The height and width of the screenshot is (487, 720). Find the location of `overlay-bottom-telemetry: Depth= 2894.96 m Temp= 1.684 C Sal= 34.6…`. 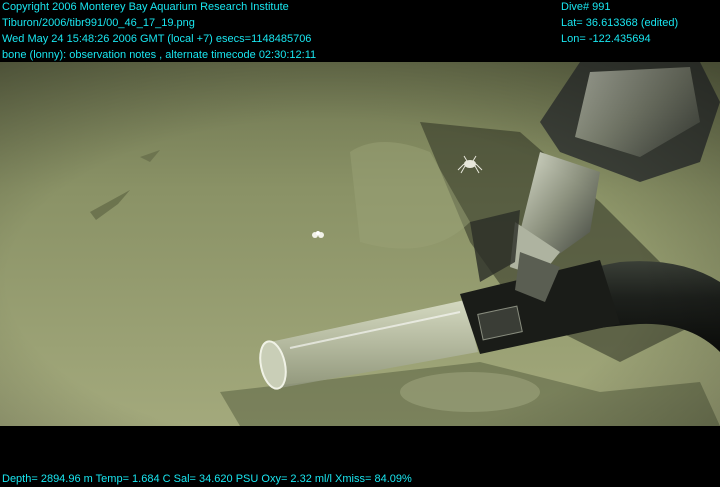

overlay-bottom-telemetry: Depth= 2894.96 m Temp= 1.684 C Sal= 34.6… is located at coordinates (207, 479).